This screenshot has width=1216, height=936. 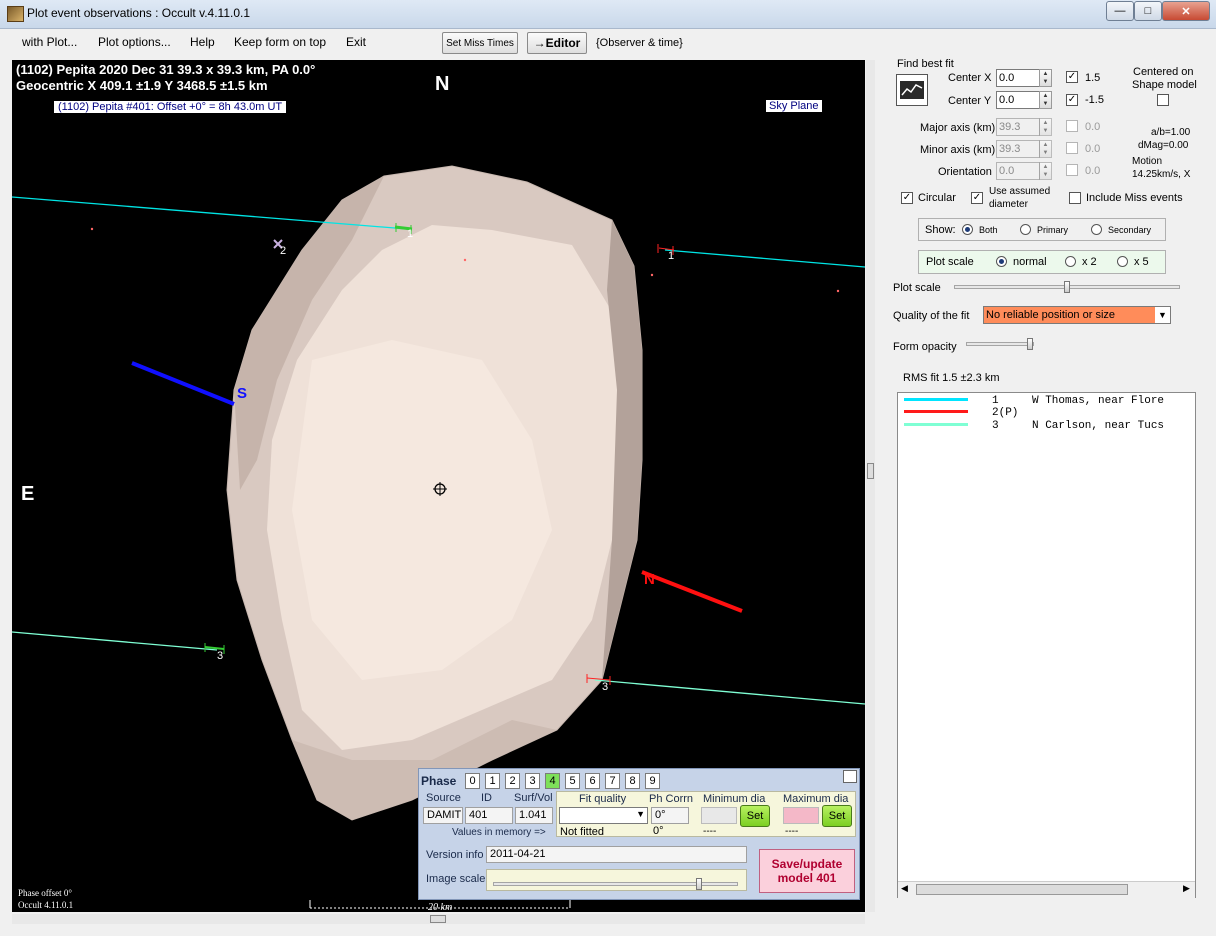 I want to click on set-miss-times-button: Set Miss Times, so click(x=480, y=43).